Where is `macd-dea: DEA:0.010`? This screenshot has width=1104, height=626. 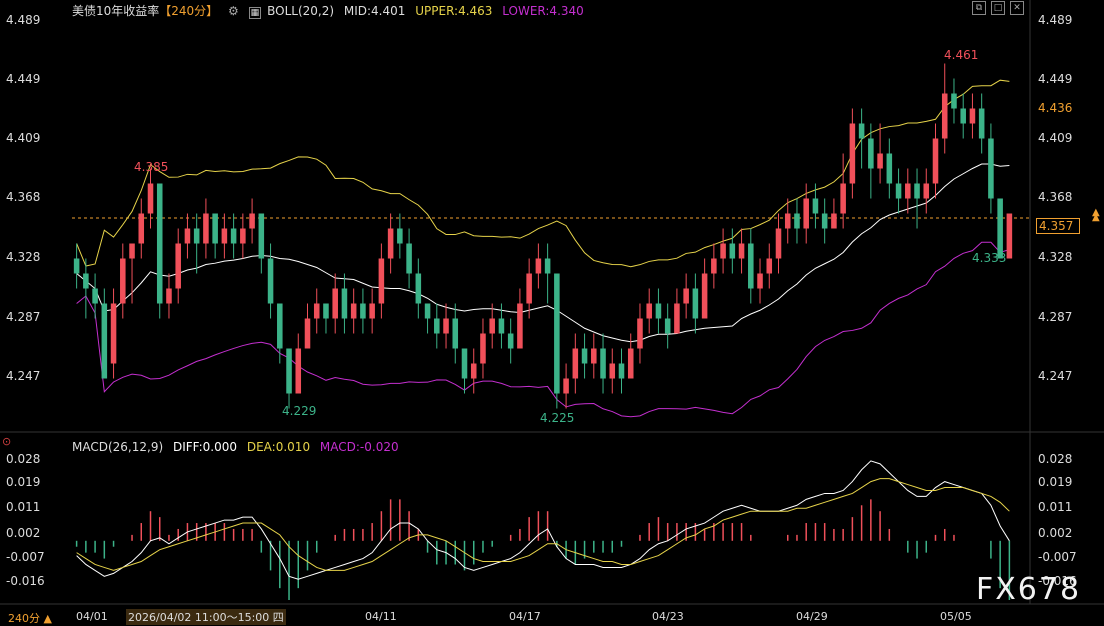
macd-dea: DEA:0.010 is located at coordinates (278, 447).